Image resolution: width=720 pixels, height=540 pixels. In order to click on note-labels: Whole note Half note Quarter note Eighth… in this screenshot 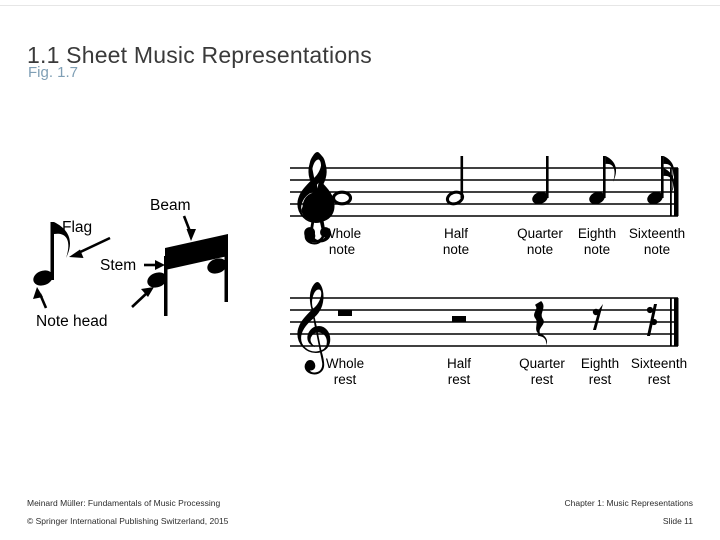, I will do `click(504, 241)`.